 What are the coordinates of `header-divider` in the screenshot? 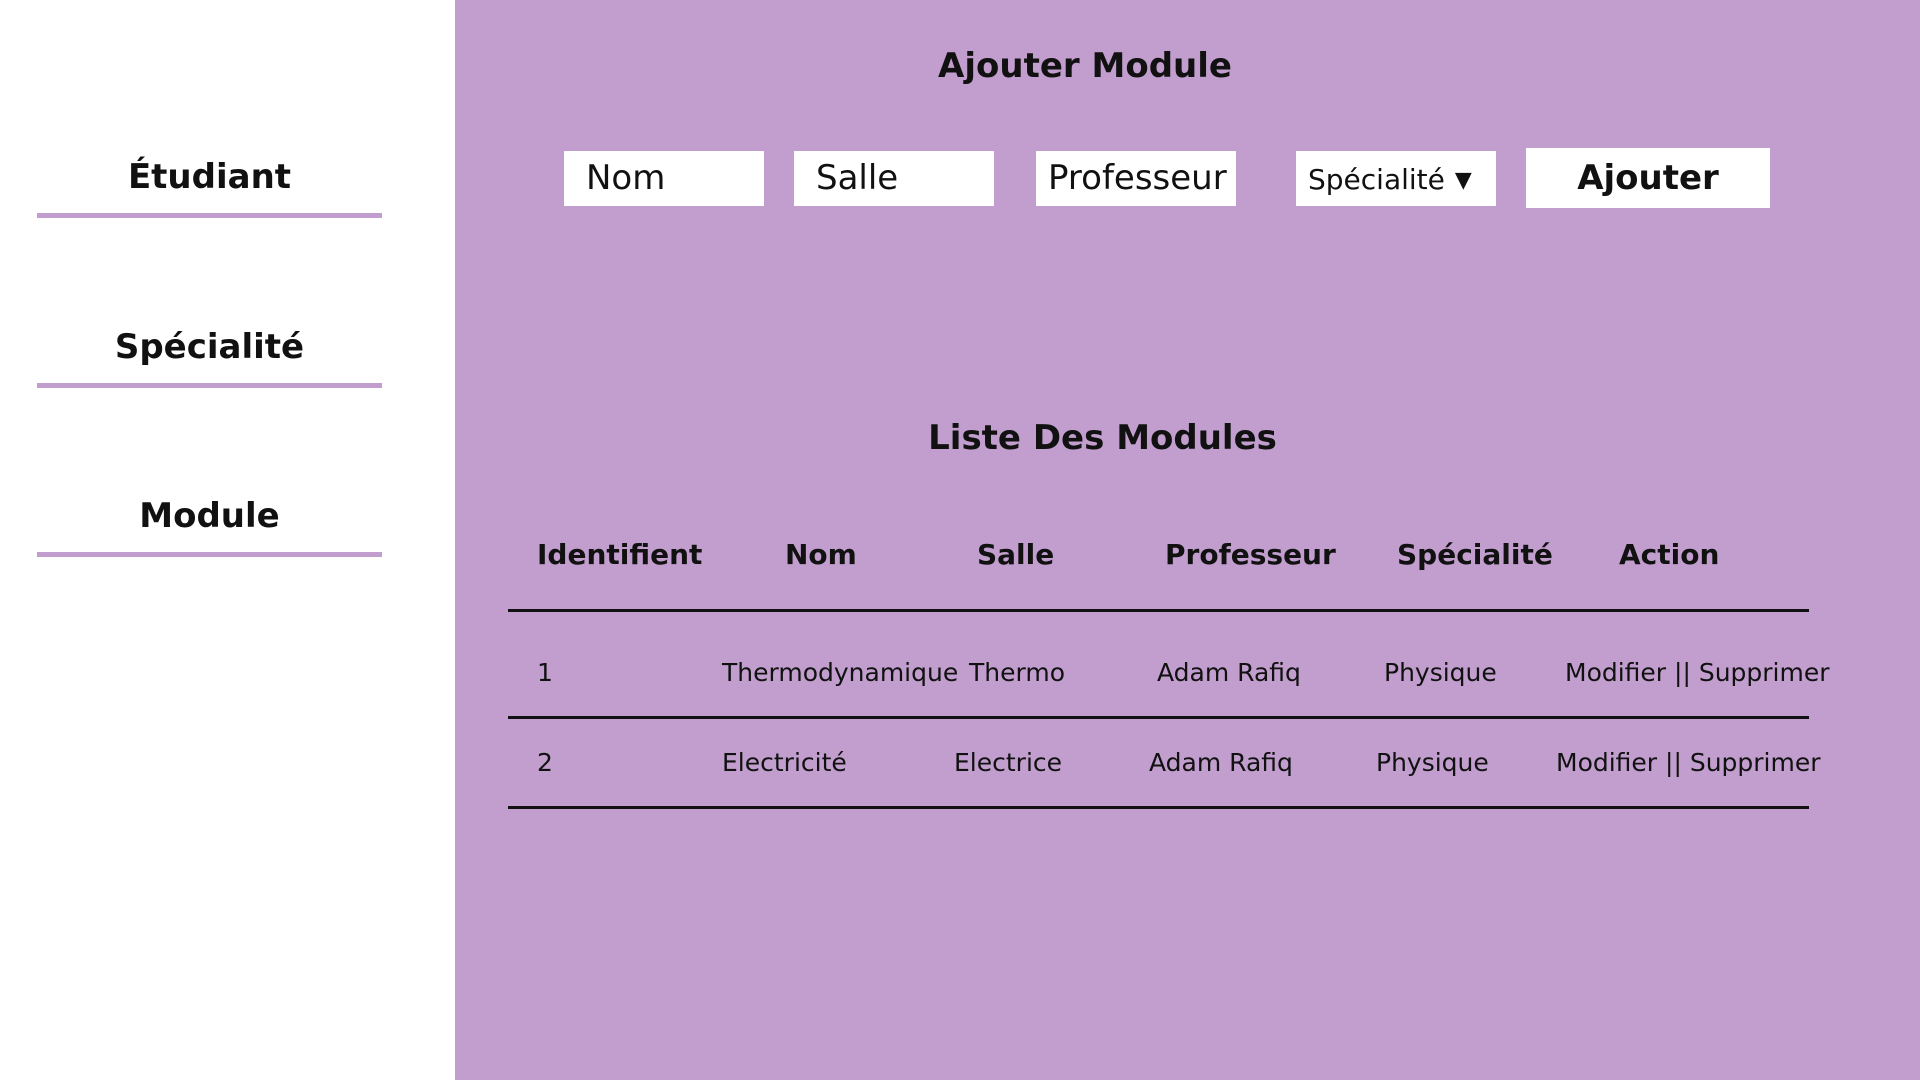 It's located at (1158, 610).